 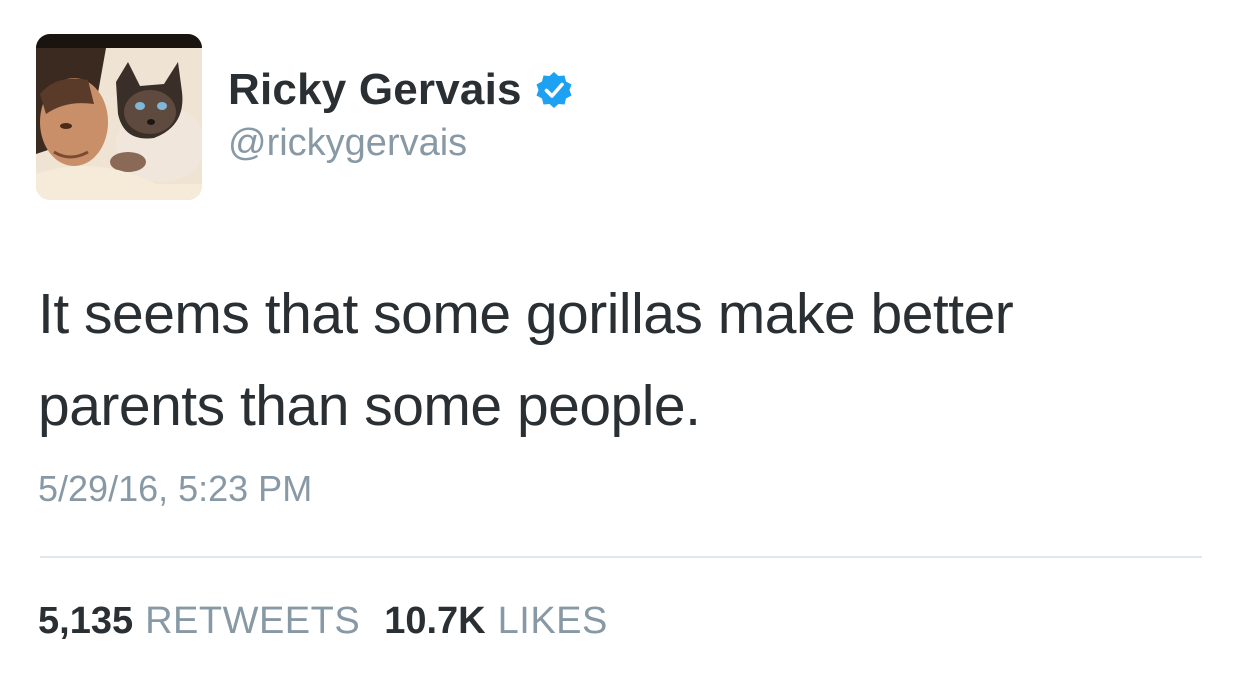 What do you see at coordinates (401, 143) in the screenshot?
I see `author-handle: @rickygervais` at bounding box center [401, 143].